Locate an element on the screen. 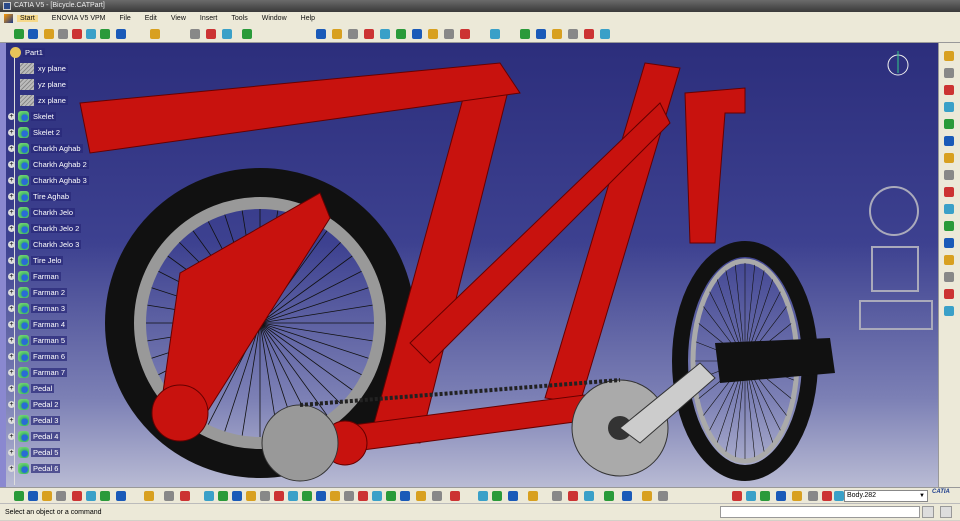  tree-item: + Charkh Aghab 3 is located at coordinates (48, 180).